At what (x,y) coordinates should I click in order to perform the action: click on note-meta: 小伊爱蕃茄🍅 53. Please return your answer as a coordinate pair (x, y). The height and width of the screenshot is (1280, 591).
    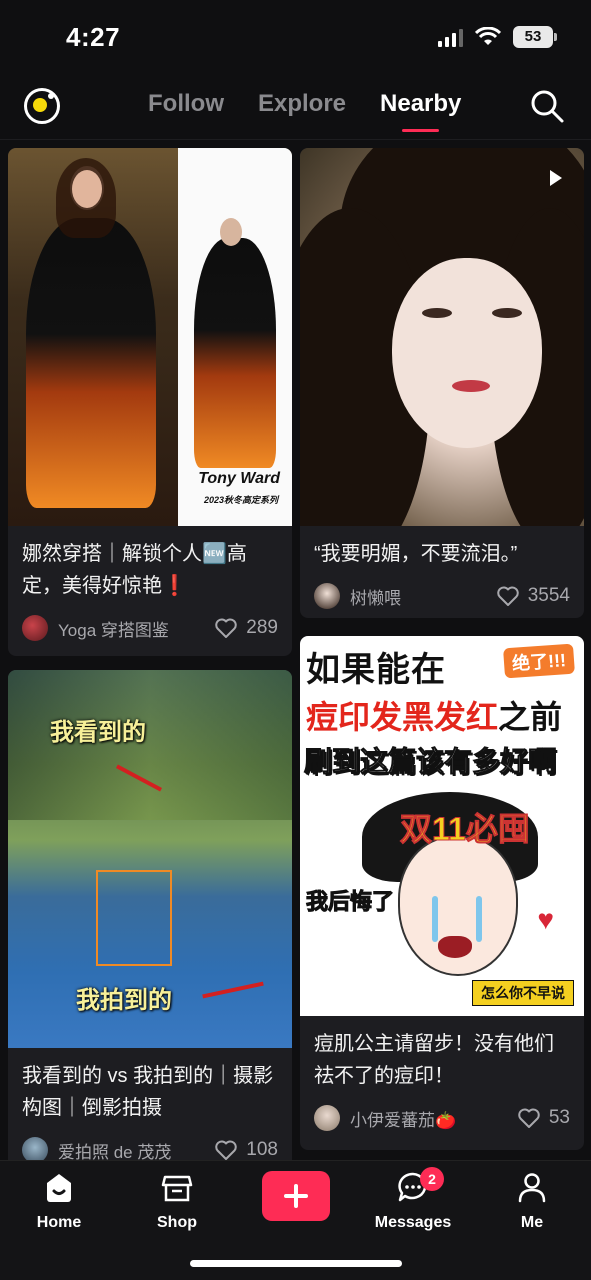
    Looking at the image, I should click on (442, 1112).